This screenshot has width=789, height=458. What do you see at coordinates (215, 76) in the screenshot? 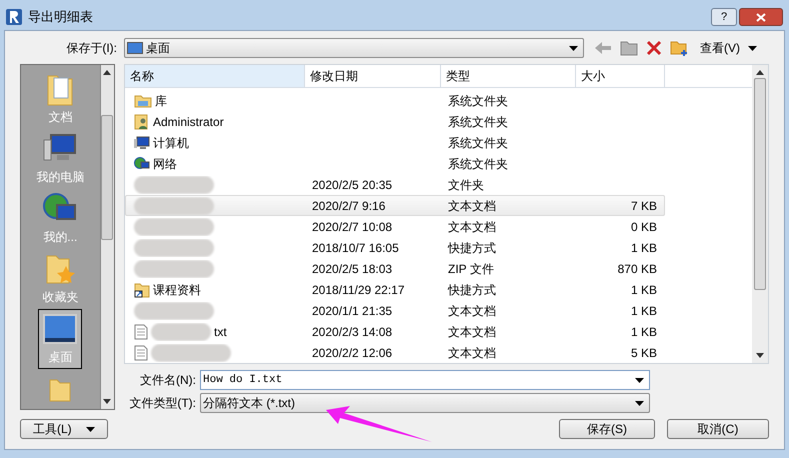
I see `column-header: 名称` at bounding box center [215, 76].